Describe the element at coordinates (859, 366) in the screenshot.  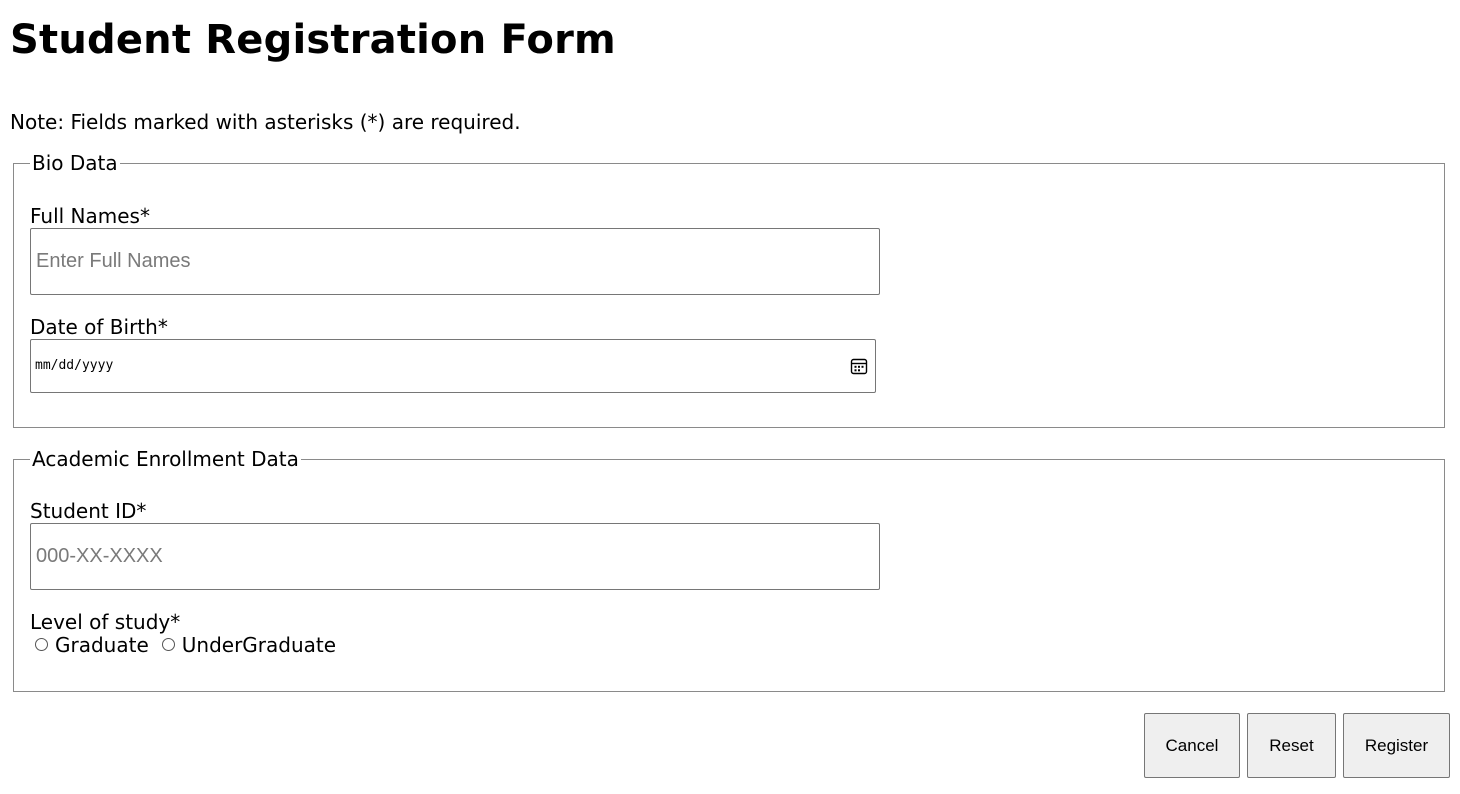
I see `calendar-icon` at that location.